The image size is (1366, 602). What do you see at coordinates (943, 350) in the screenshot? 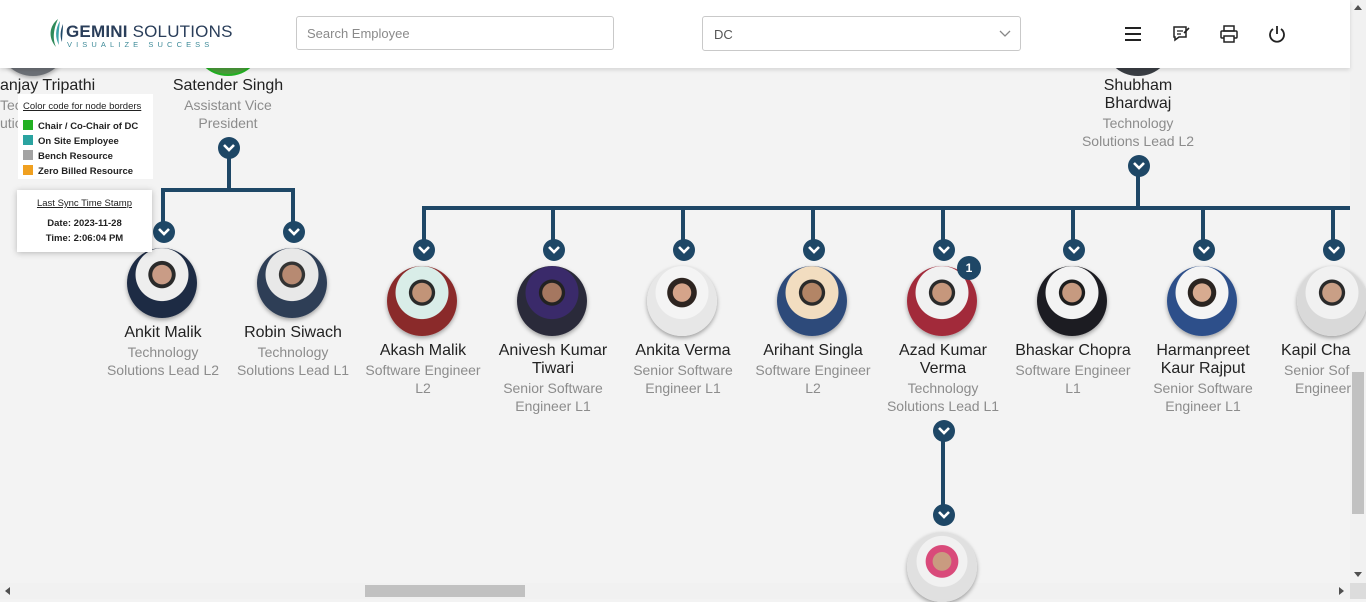
I see `node-name: Azad Kumar` at bounding box center [943, 350].